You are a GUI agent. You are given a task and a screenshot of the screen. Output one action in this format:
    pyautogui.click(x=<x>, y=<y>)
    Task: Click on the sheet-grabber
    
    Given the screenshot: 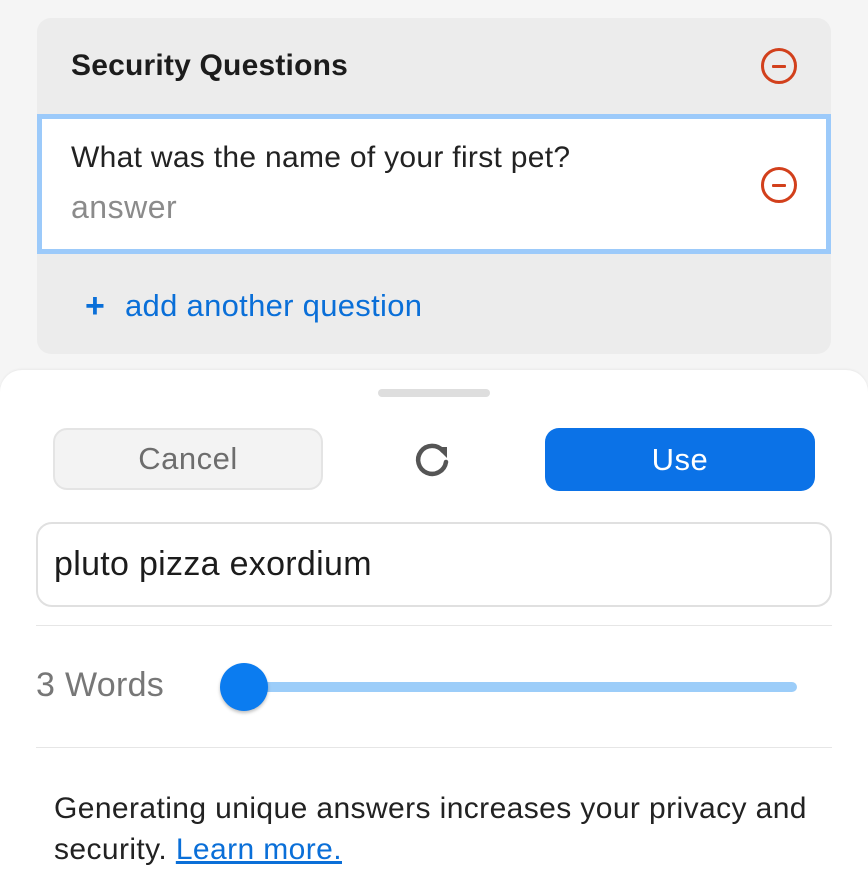 What is the action you would take?
    pyautogui.click(x=434, y=393)
    